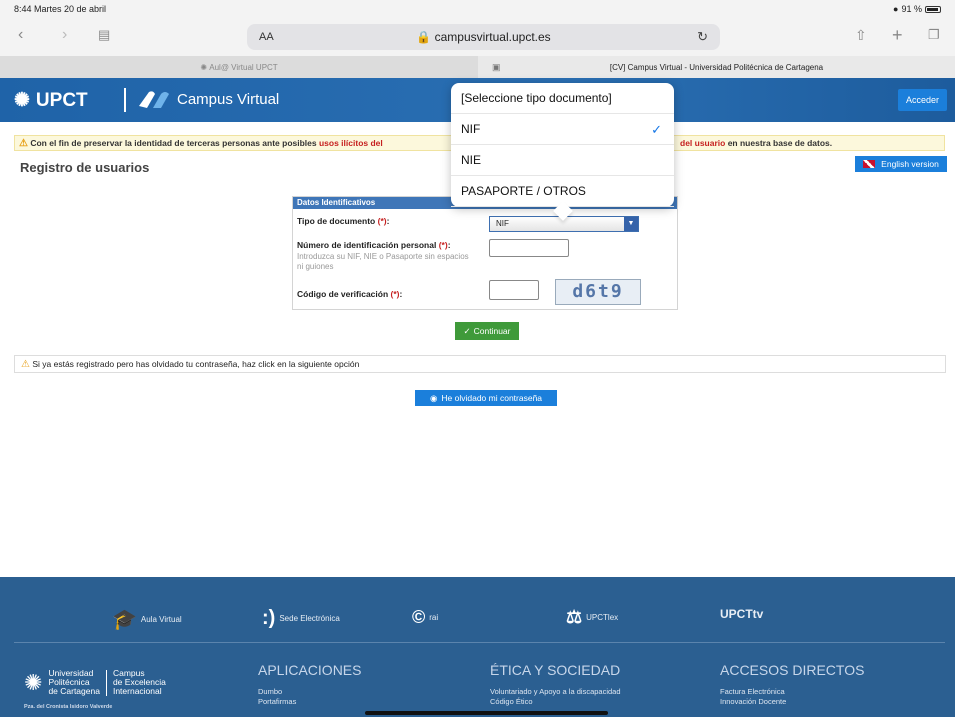  I want to click on footer-link-crai: © rai, so click(425, 617).